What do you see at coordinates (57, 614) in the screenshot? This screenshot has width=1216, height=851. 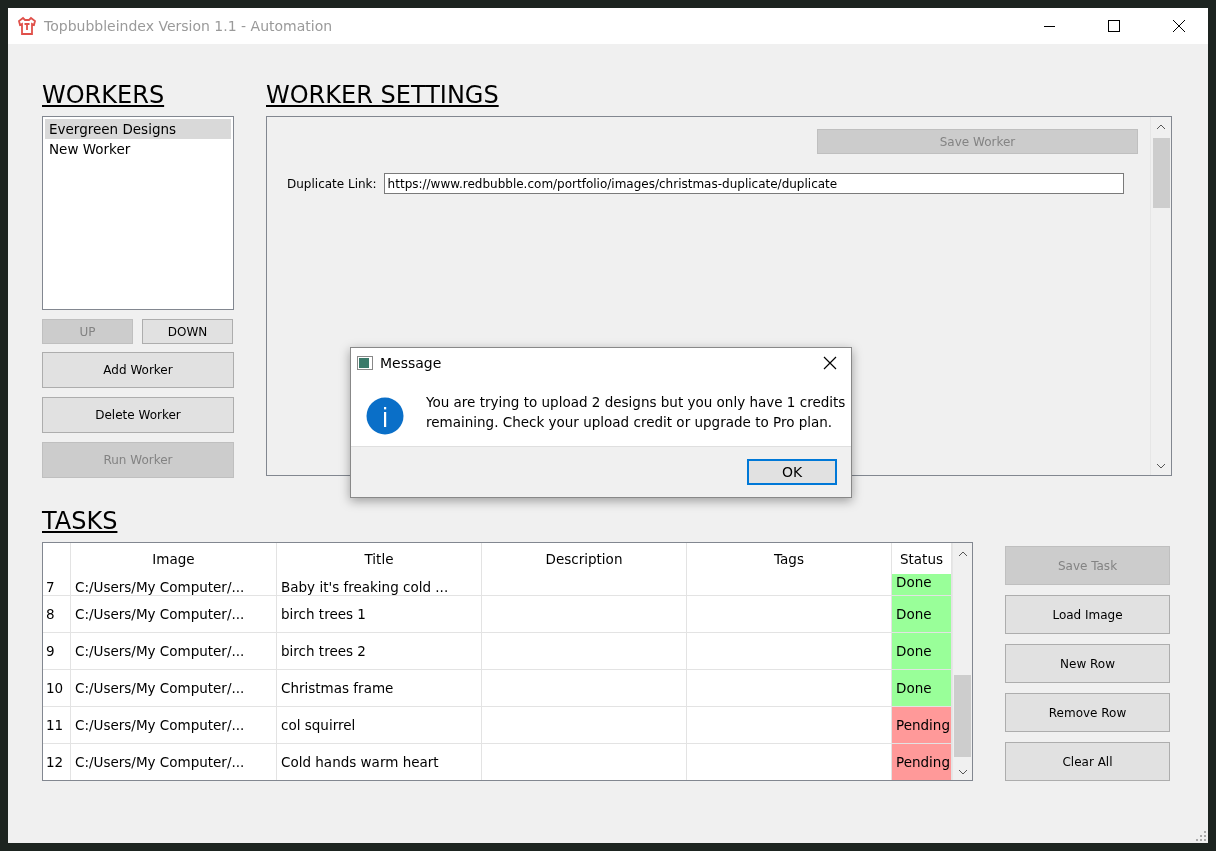 I see `row-number: 8` at bounding box center [57, 614].